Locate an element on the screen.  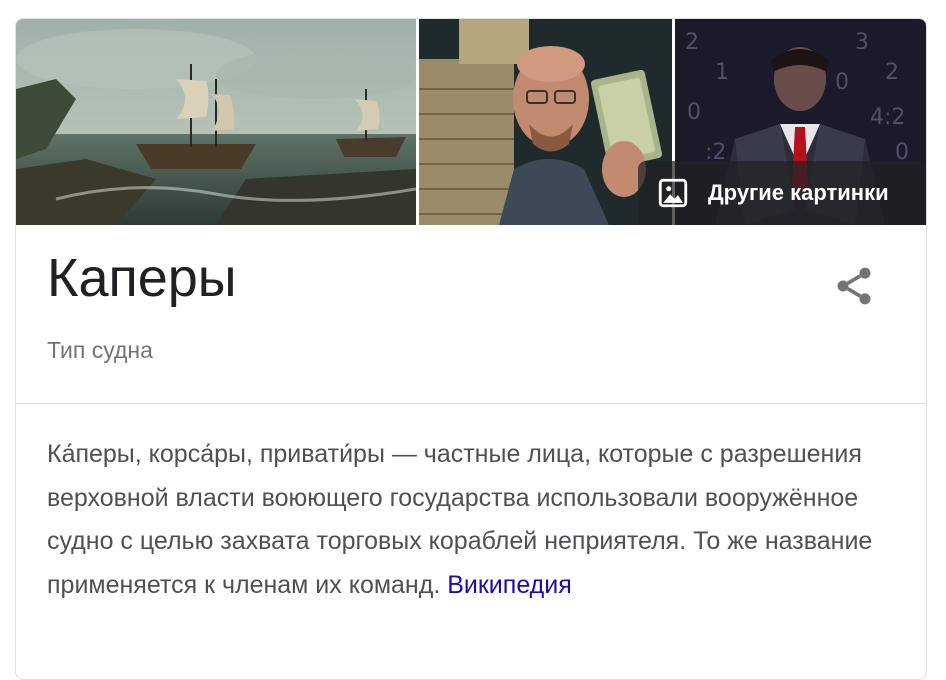
svg-text: 4:2 is located at coordinates (887, 117).